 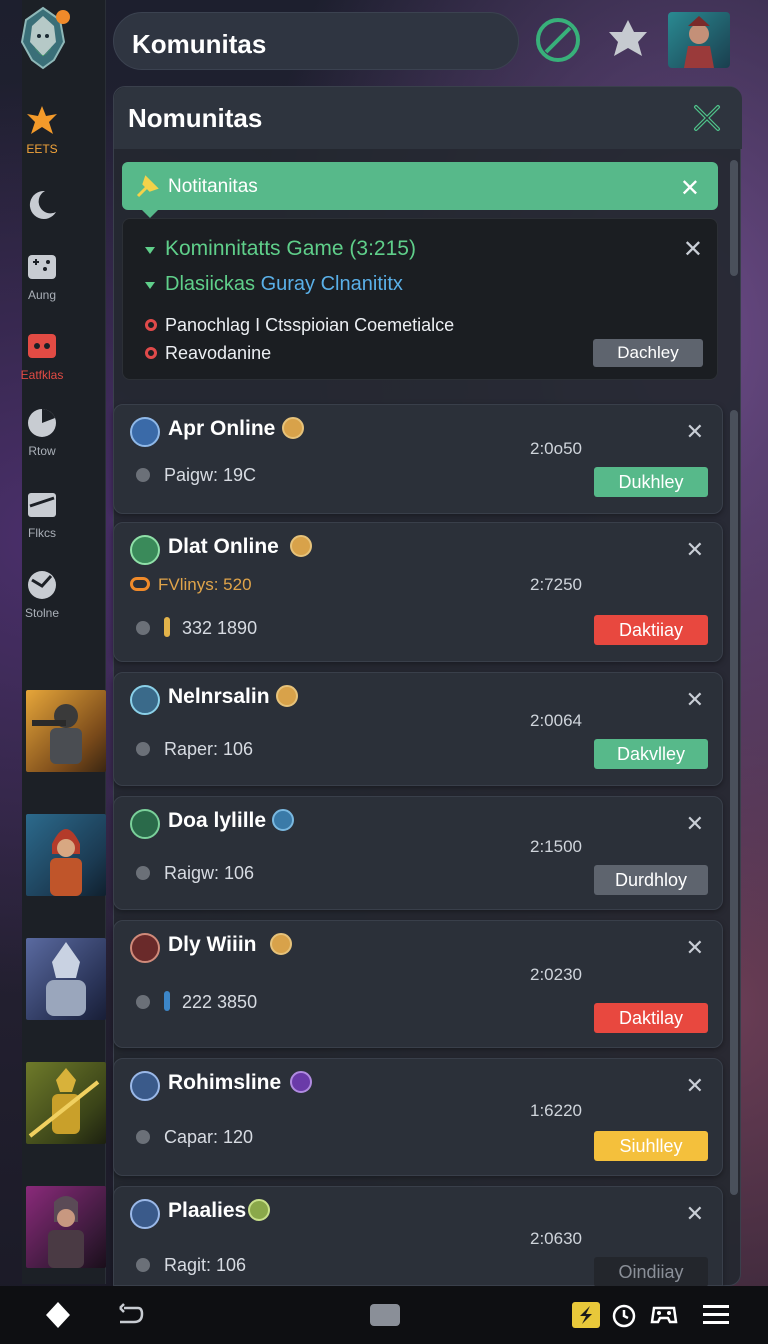 I want to click on flame-icon, so click(x=42, y=120).